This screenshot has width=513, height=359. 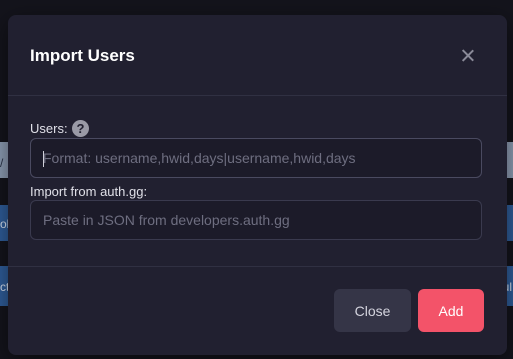 What do you see at coordinates (49, 128) in the screenshot?
I see `users-label: Users:` at bounding box center [49, 128].